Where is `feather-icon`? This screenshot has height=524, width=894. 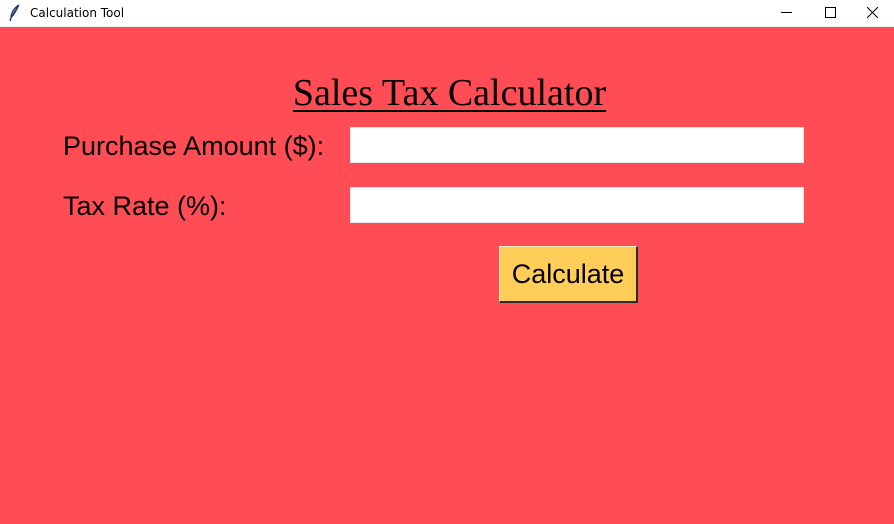
feather-icon is located at coordinates (15, 13).